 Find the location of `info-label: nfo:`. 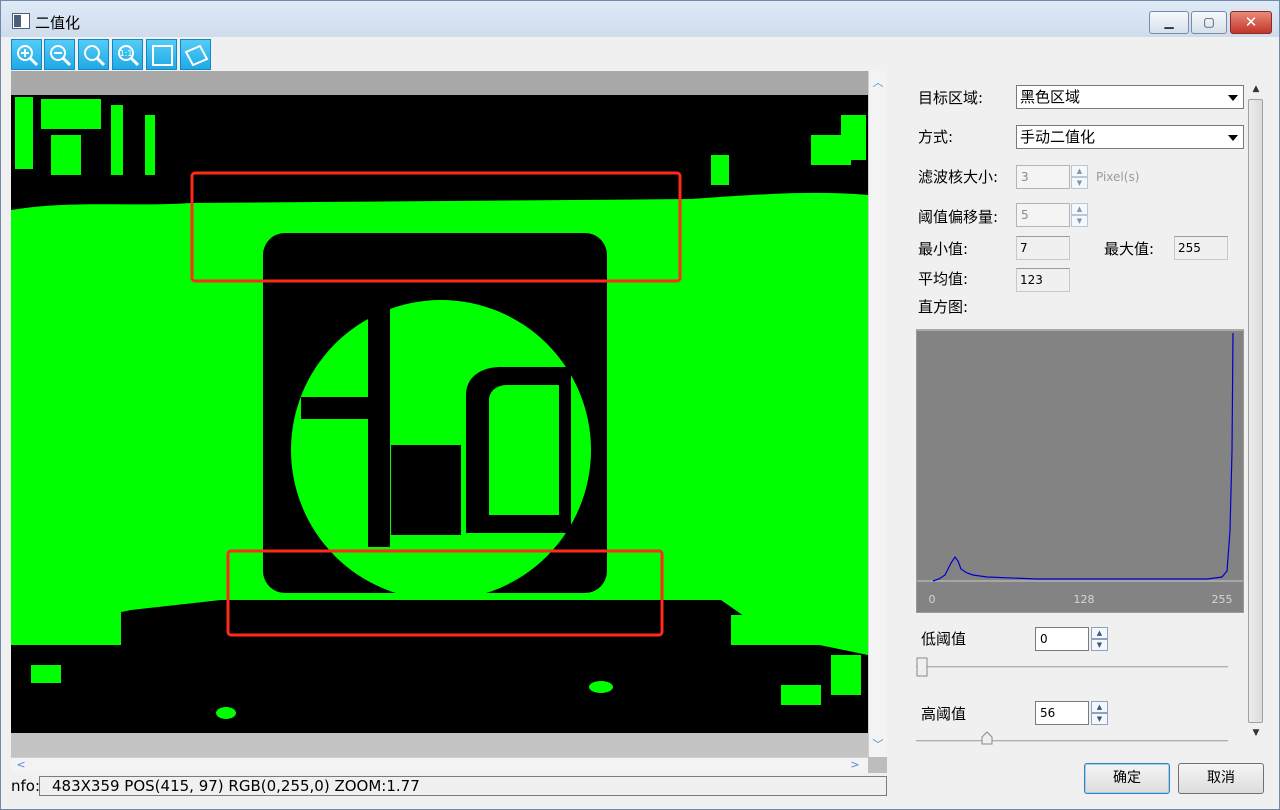

info-label: nfo: is located at coordinates (26, 786).